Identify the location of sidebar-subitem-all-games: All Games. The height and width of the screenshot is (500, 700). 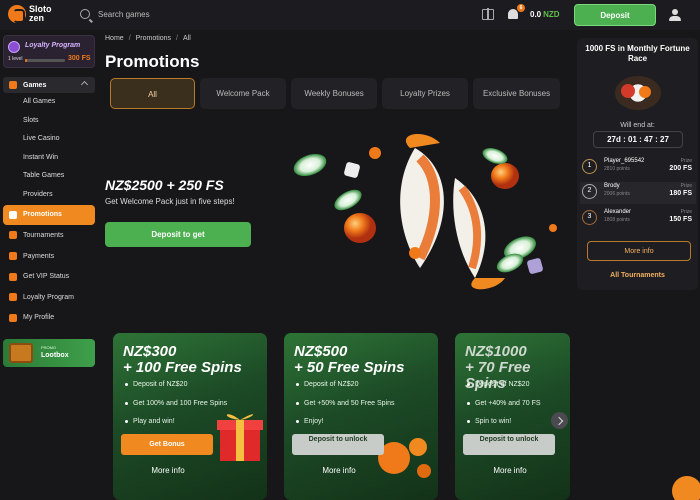
(49, 102).